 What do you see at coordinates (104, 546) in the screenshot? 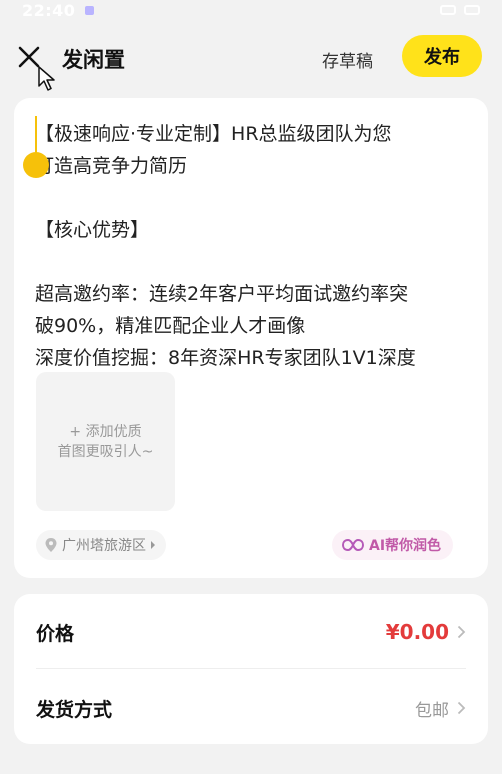
I see `location-label: 广州塔旅游区` at bounding box center [104, 546].